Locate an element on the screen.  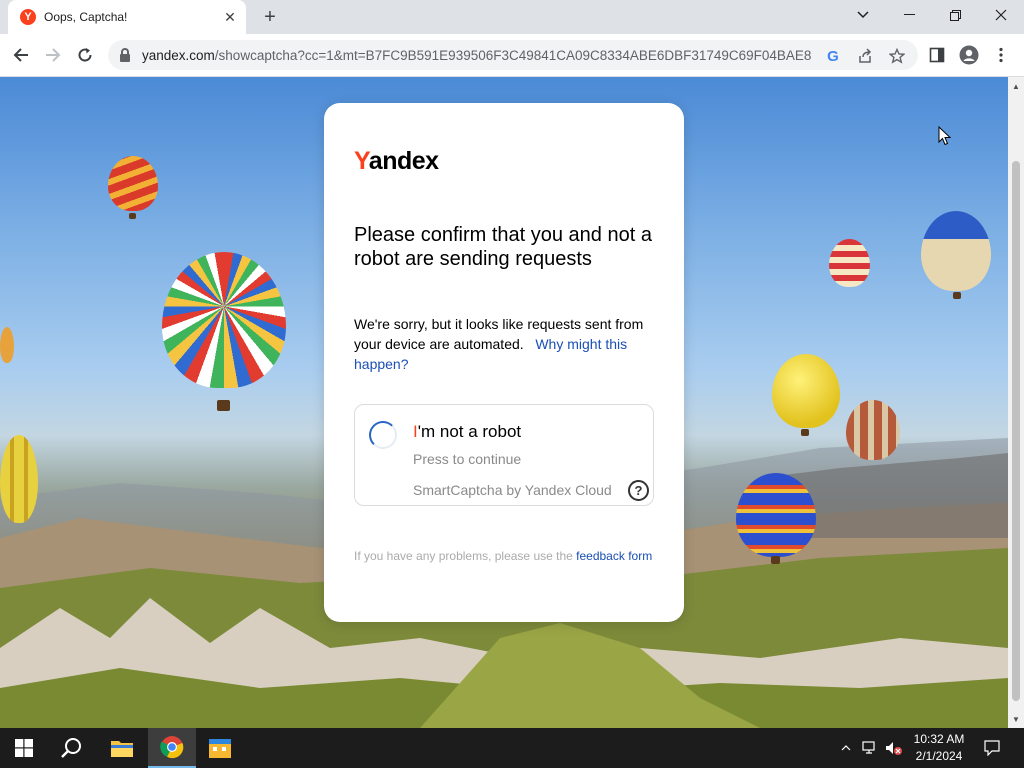
close-window-button is located at coordinates (1001, 15).